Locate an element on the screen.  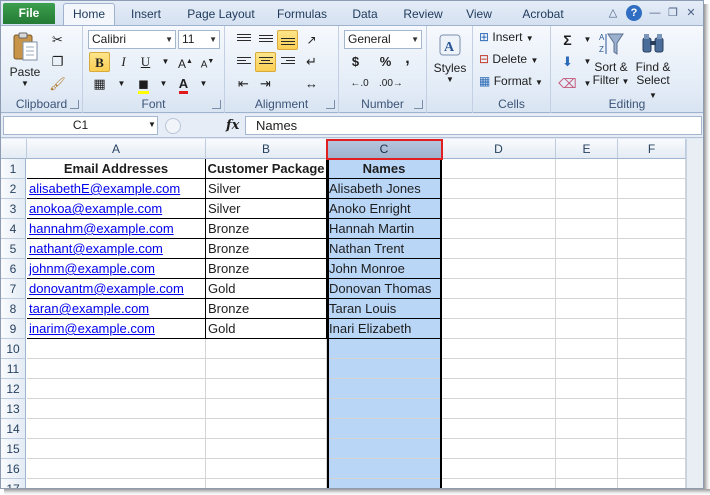
underline-button: U is located at coordinates (145, 62).